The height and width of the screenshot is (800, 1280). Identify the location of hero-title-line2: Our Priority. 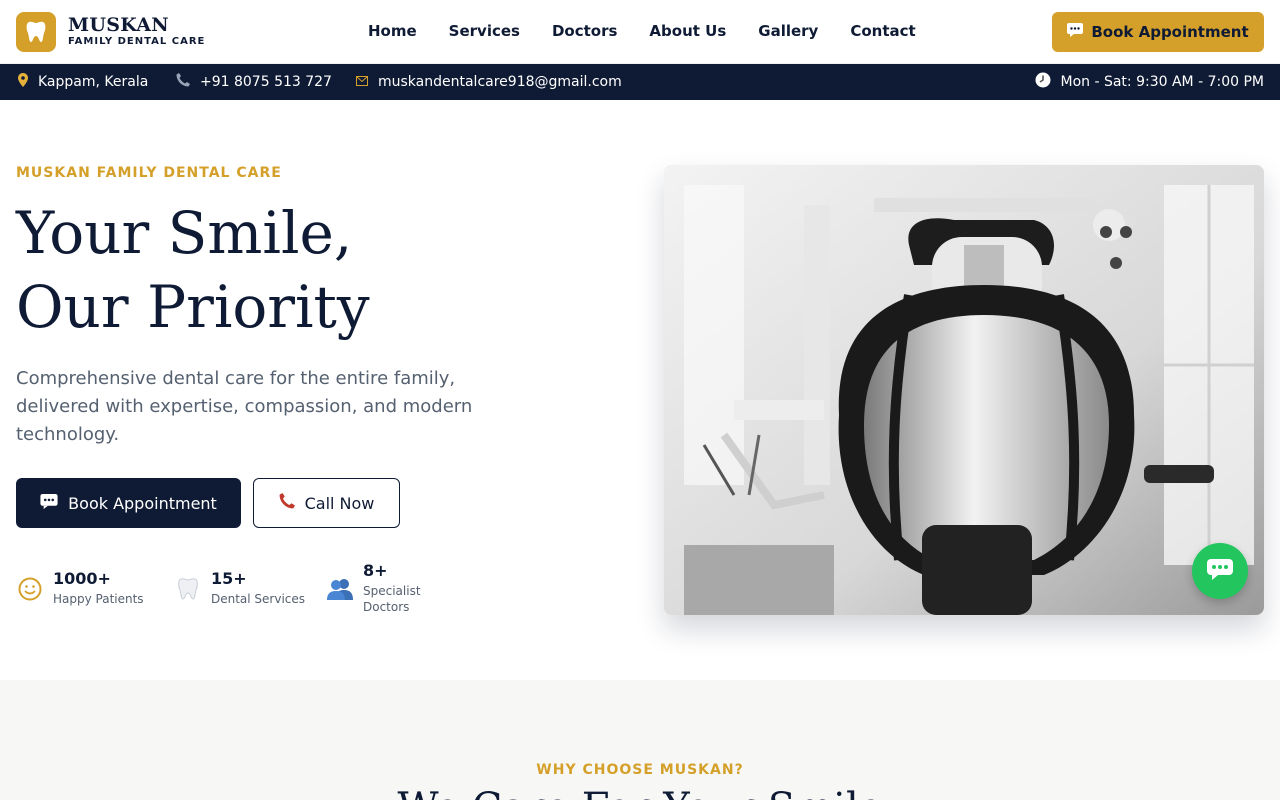
(193, 307).